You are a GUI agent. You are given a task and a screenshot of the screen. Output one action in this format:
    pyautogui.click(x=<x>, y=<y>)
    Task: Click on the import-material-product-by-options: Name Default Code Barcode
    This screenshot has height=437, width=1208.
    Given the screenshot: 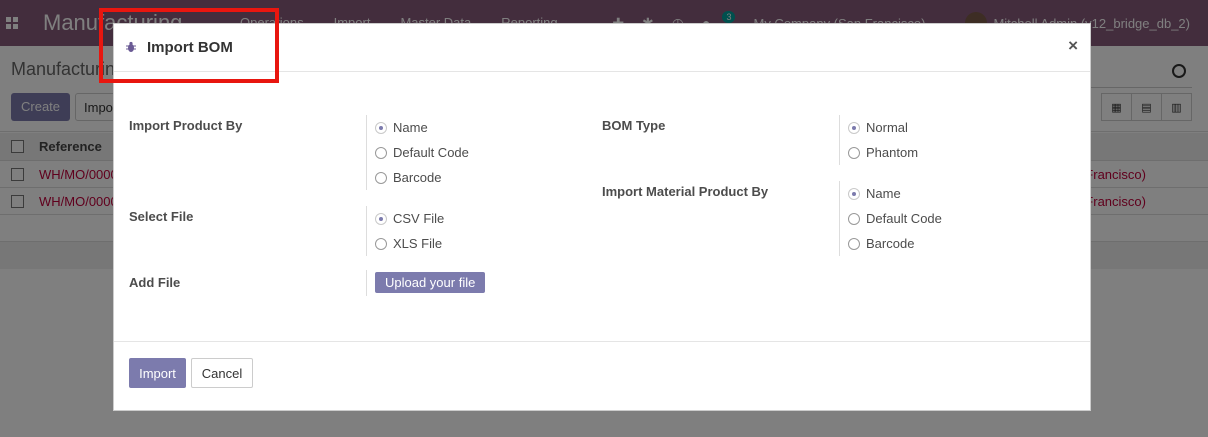 What is the action you would take?
    pyautogui.click(x=890, y=218)
    